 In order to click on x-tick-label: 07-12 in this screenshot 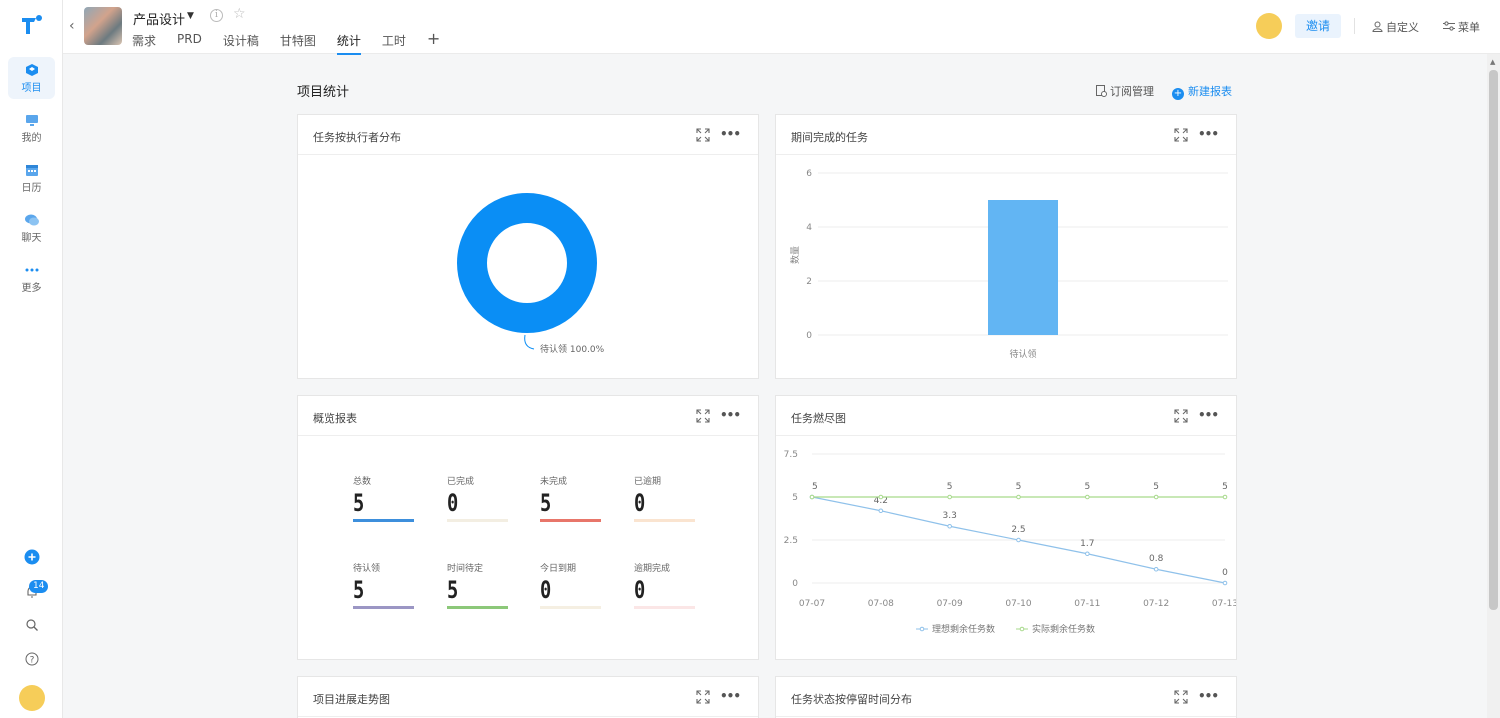, I will do `click(1156, 604)`.